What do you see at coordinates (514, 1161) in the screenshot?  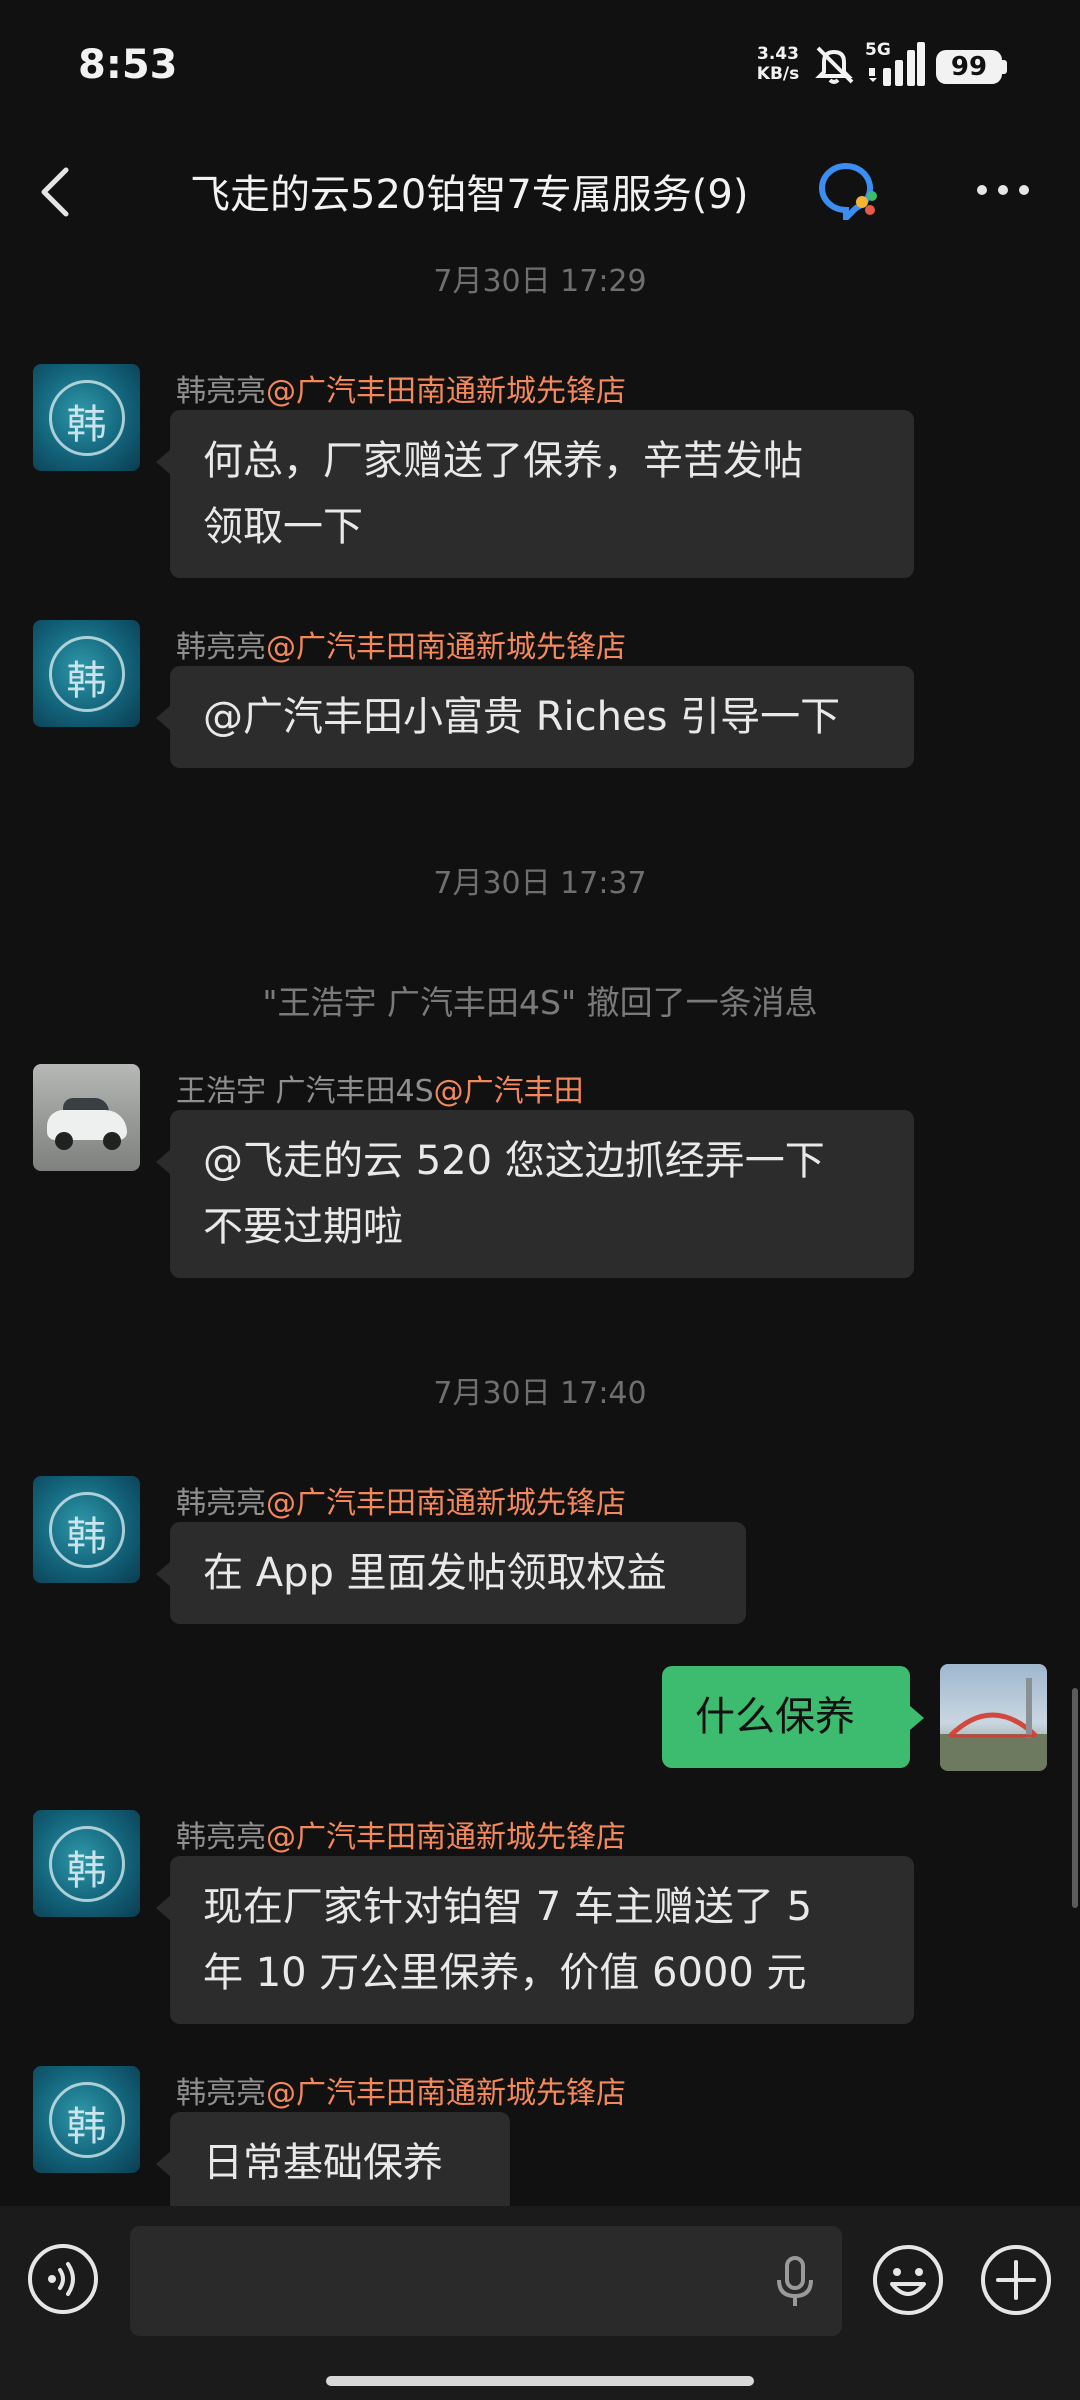 I see `message-text-line: @飞走的云 520 您这边抓经弄一下` at bounding box center [514, 1161].